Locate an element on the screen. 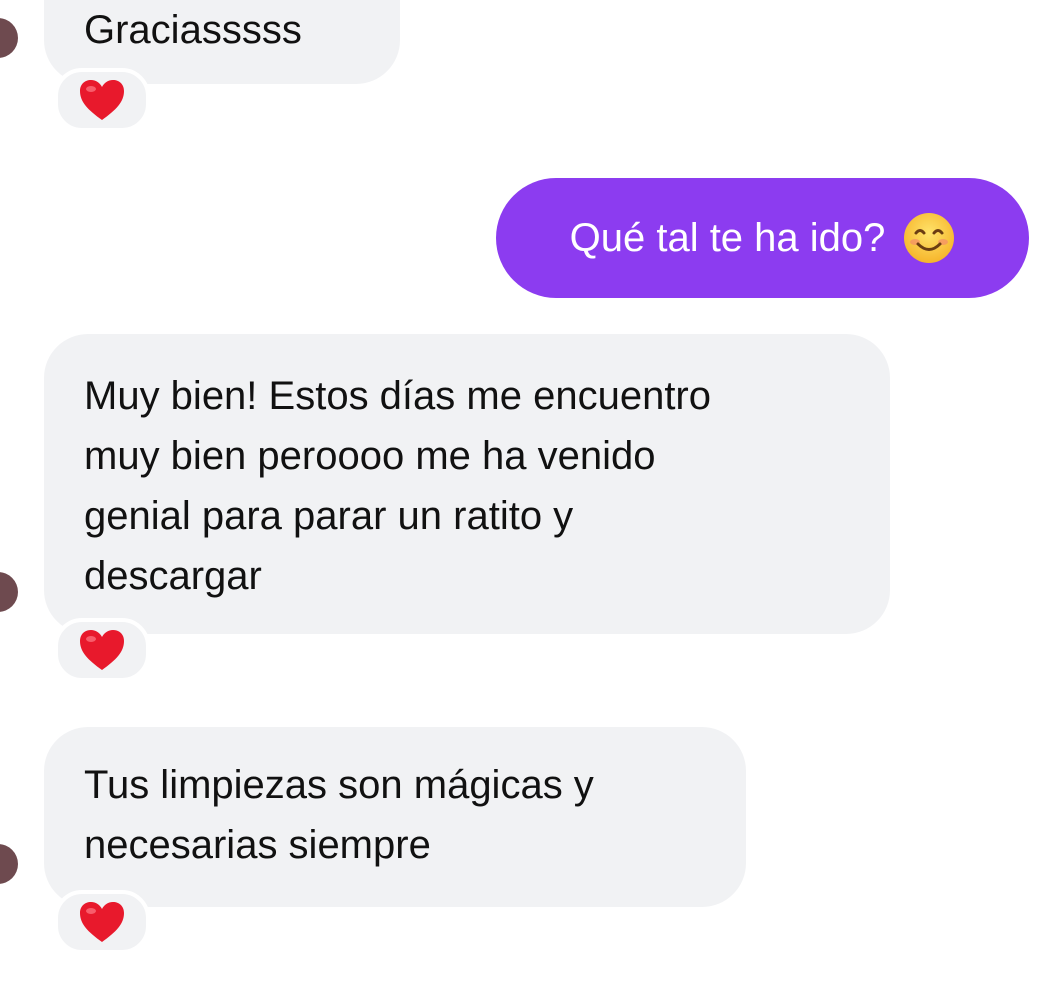  message-text: Qué tal te ha ido? is located at coordinates (727, 238).